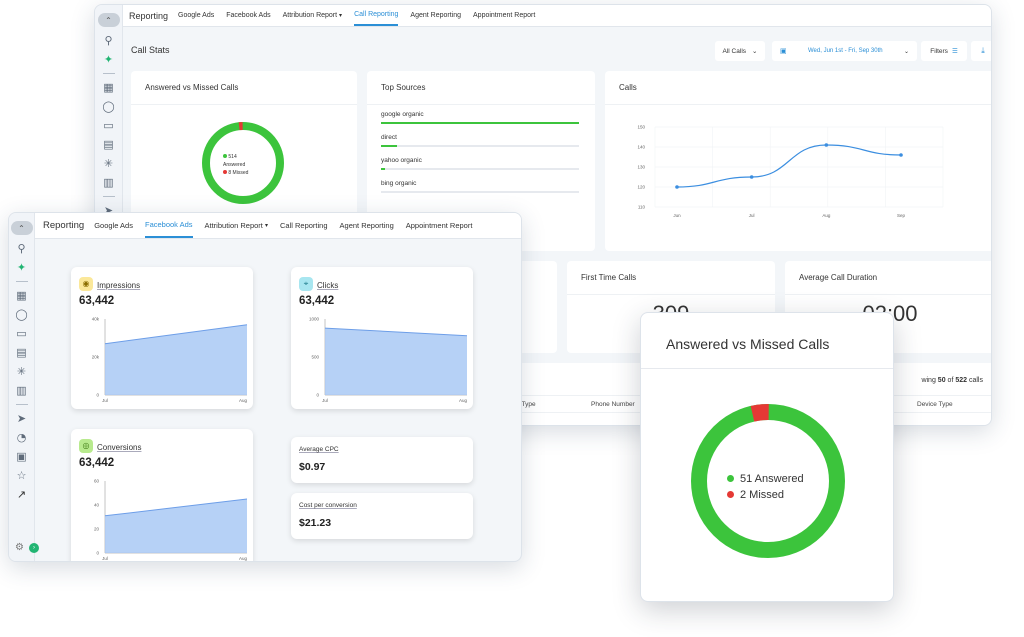 The height and width of the screenshot is (637, 1024). Describe the element at coordinates (315, 357) in the screenshot. I see `y-tick-label: 500` at that location.